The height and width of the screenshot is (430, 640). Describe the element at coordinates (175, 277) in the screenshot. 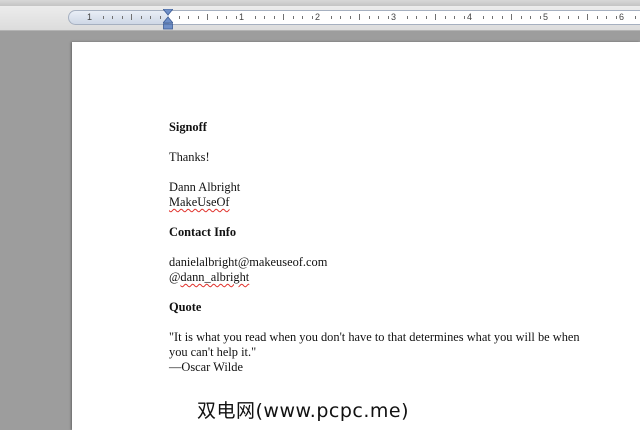

I see `twitter-at: @` at that location.